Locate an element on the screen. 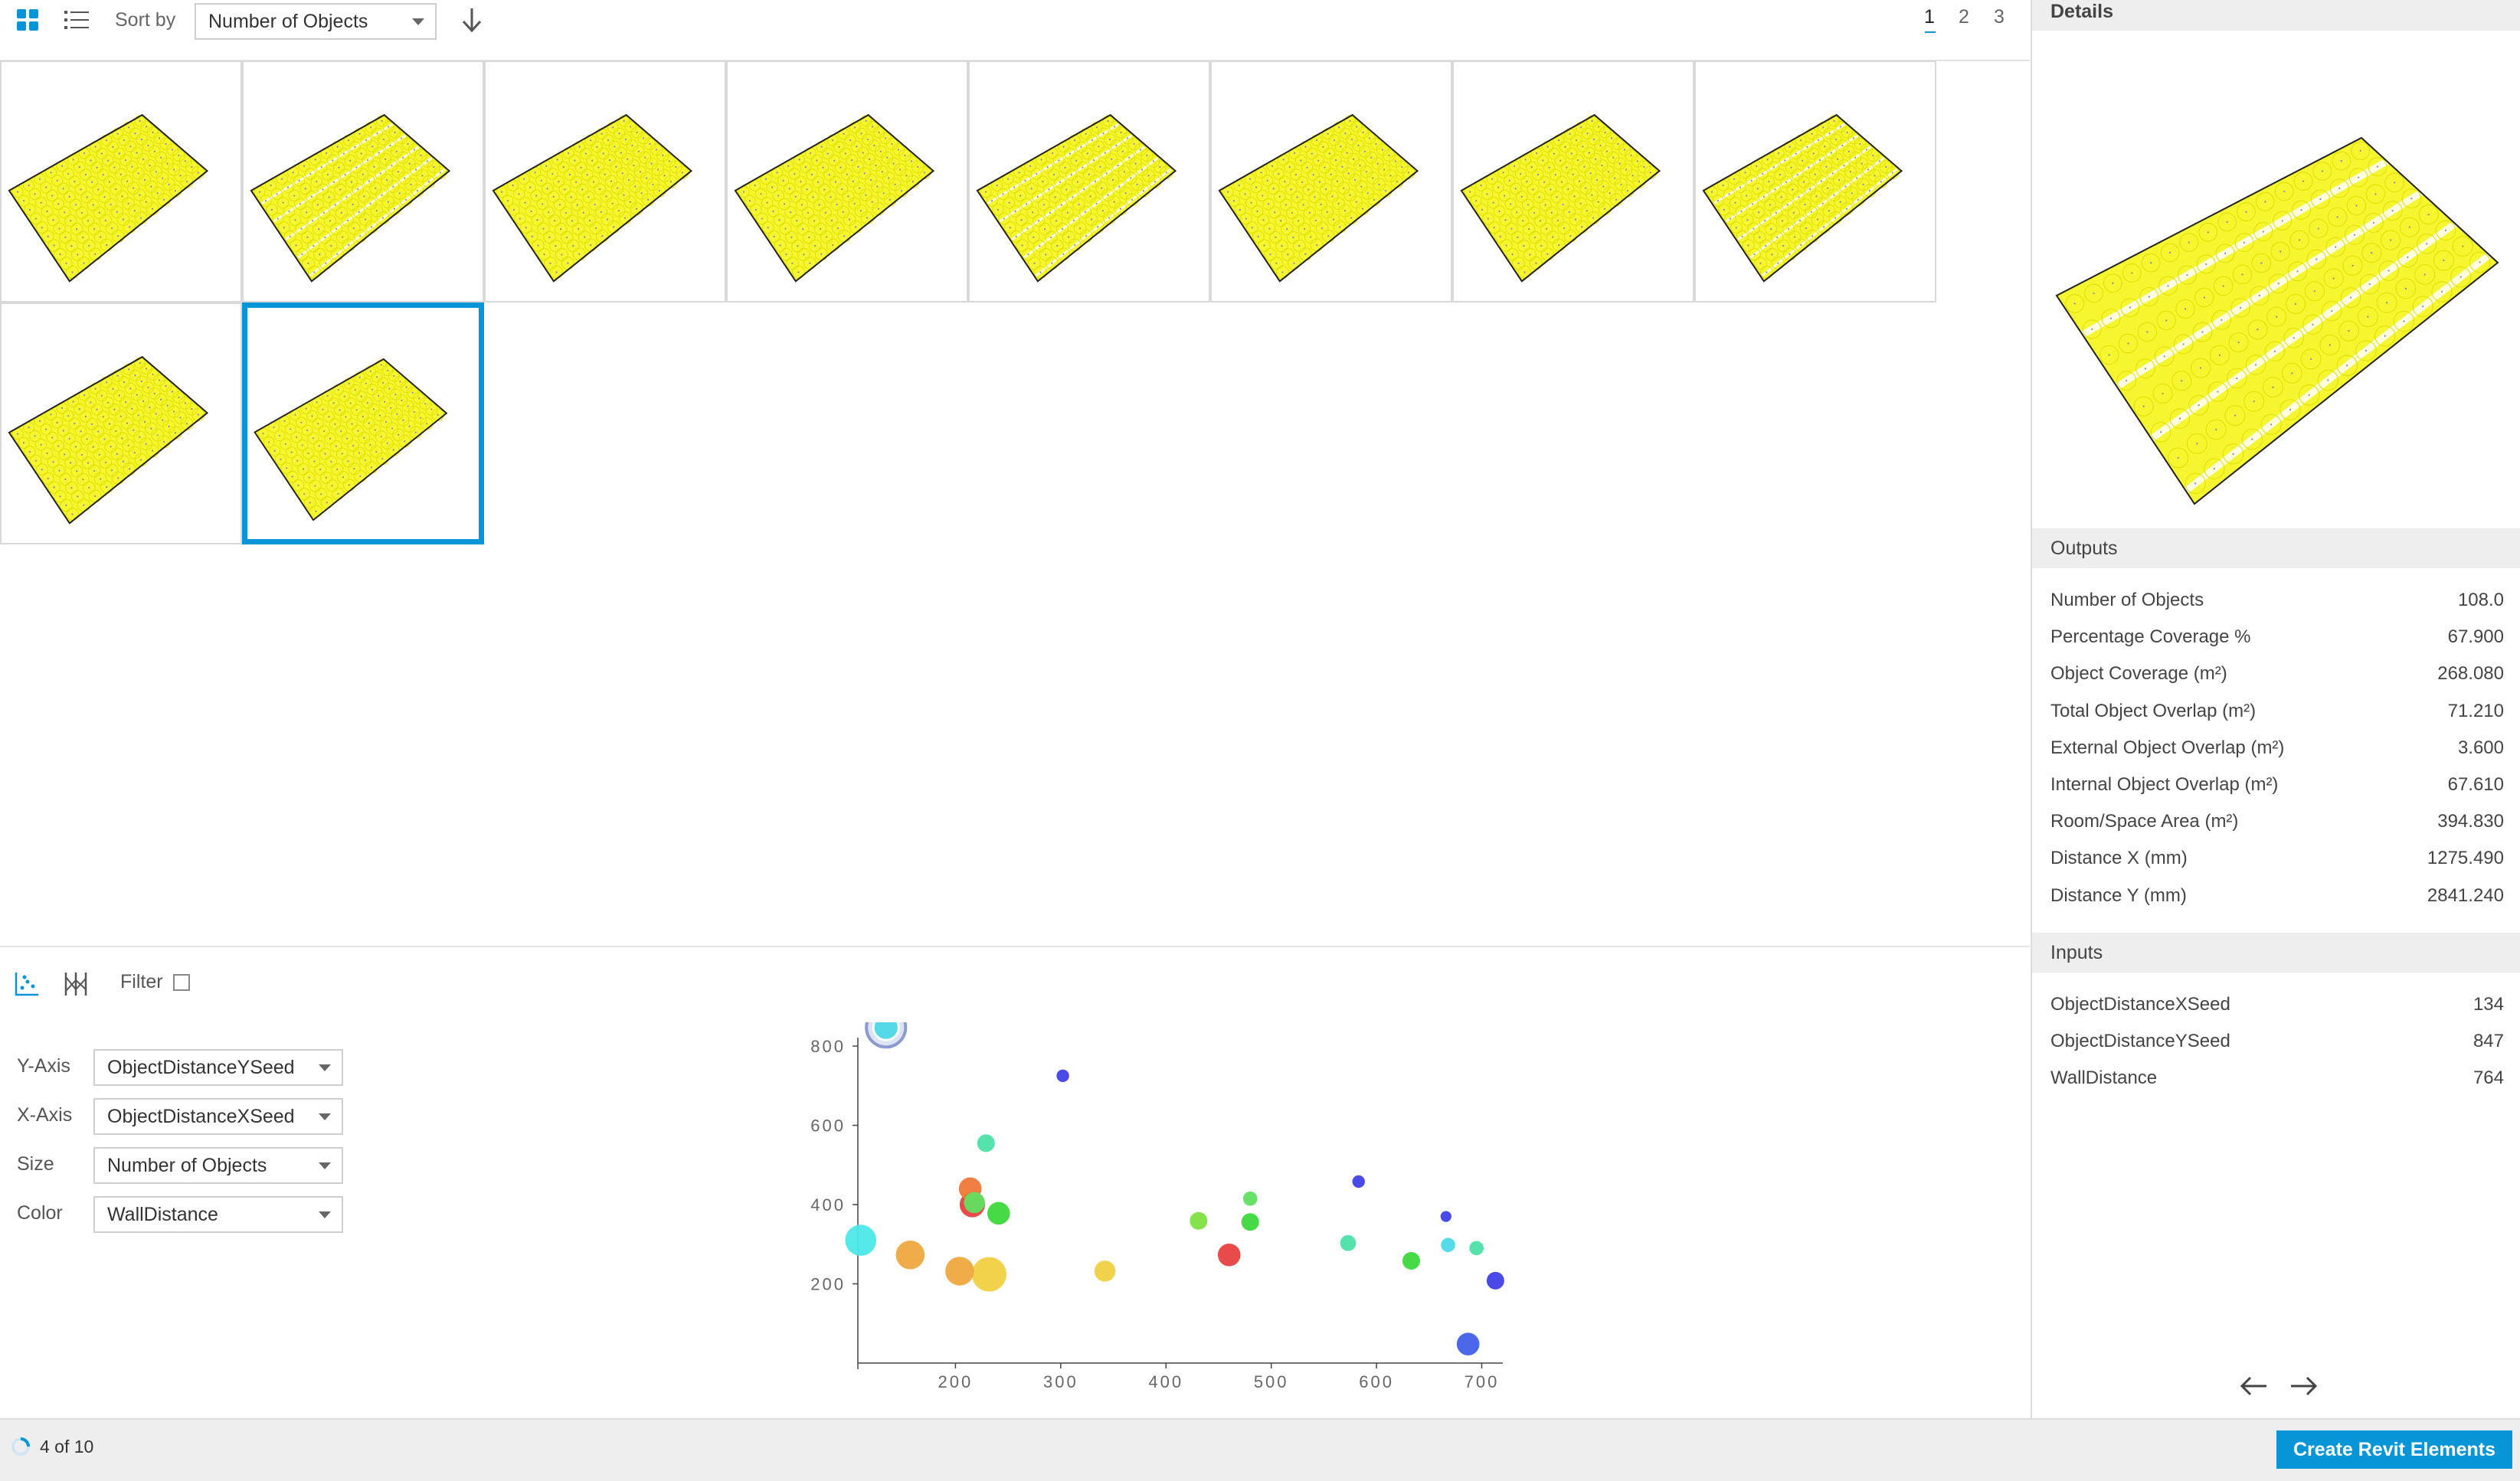 Image resolution: width=2520 pixels, height=1481 pixels. page-2-link: 2 is located at coordinates (1964, 17).